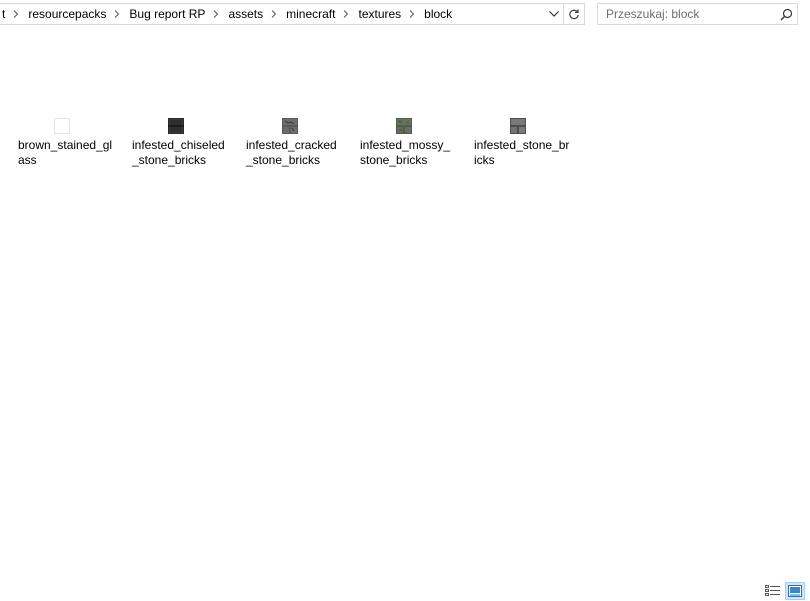 This screenshot has height=601, width=810. What do you see at coordinates (405, 152) in the screenshot?
I see `file-name: infested_mossy_stone_bricks` at bounding box center [405, 152].